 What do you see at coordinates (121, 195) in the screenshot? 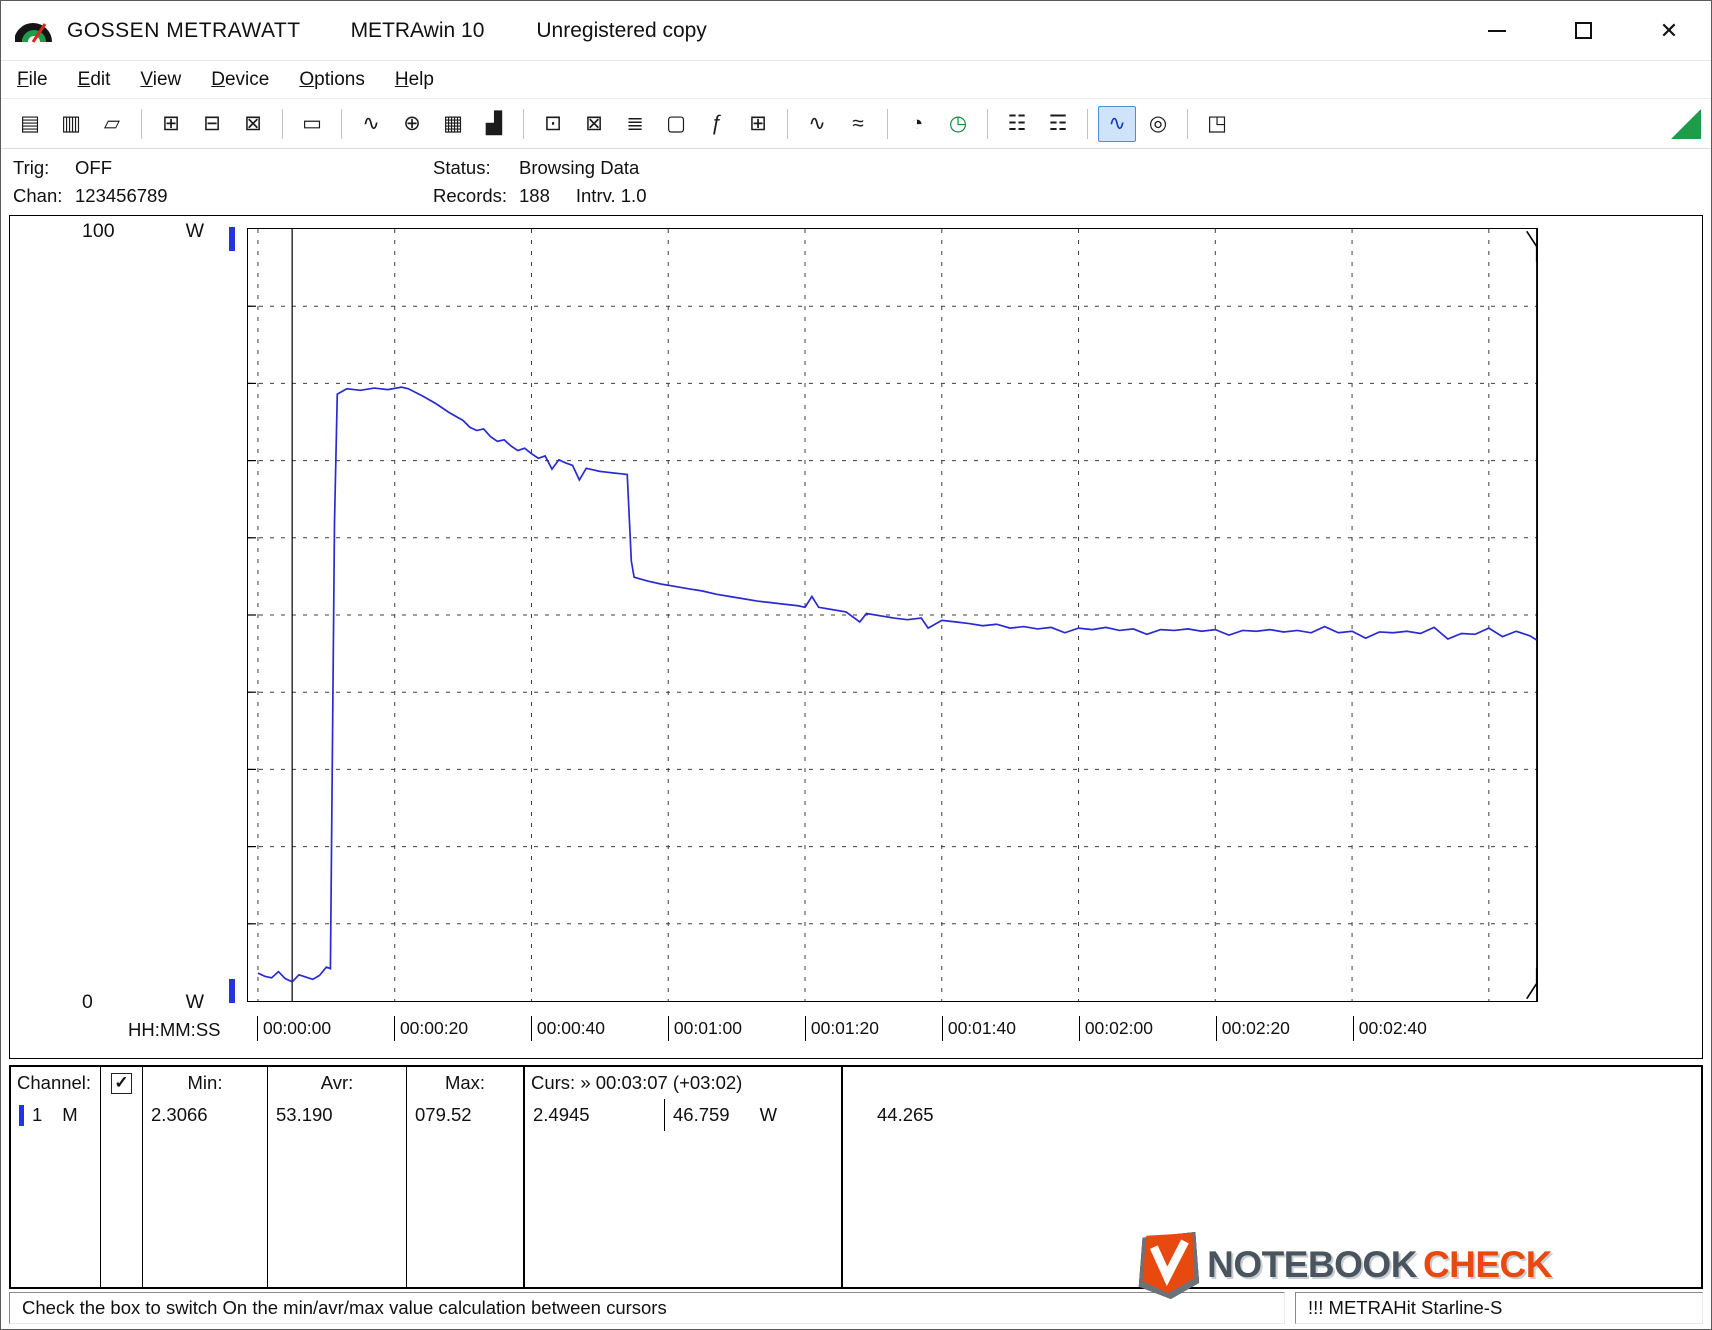
I see `chan-value: 123456789` at bounding box center [121, 195].